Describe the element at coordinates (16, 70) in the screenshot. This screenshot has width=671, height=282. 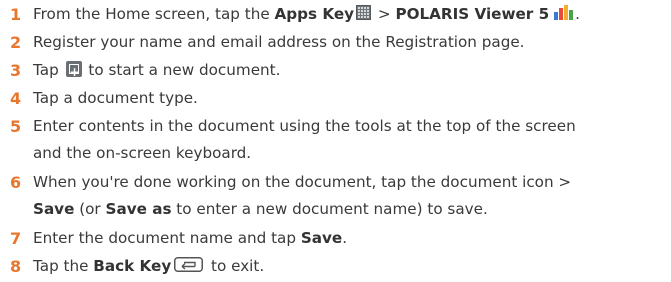
I see `step-number: 3` at that location.